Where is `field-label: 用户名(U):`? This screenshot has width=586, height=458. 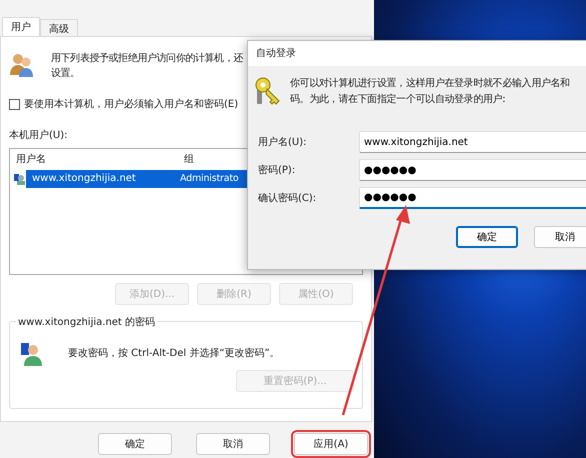 field-label: 用户名(U): is located at coordinates (282, 143).